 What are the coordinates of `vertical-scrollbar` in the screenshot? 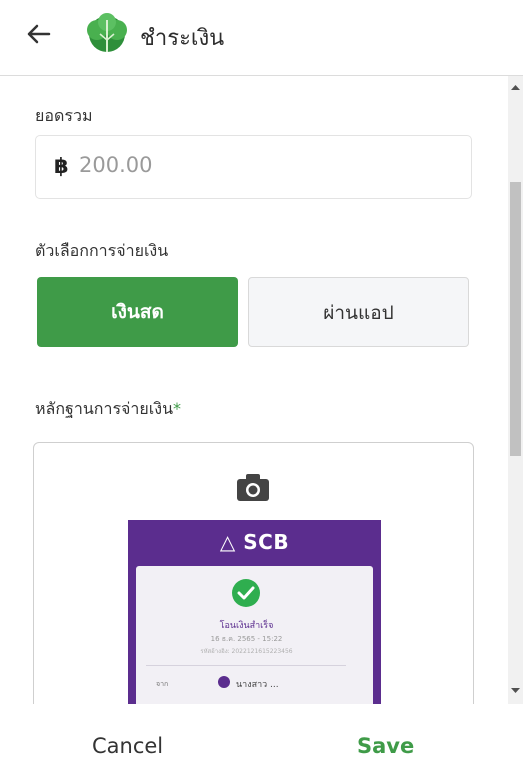 It's located at (515, 390).